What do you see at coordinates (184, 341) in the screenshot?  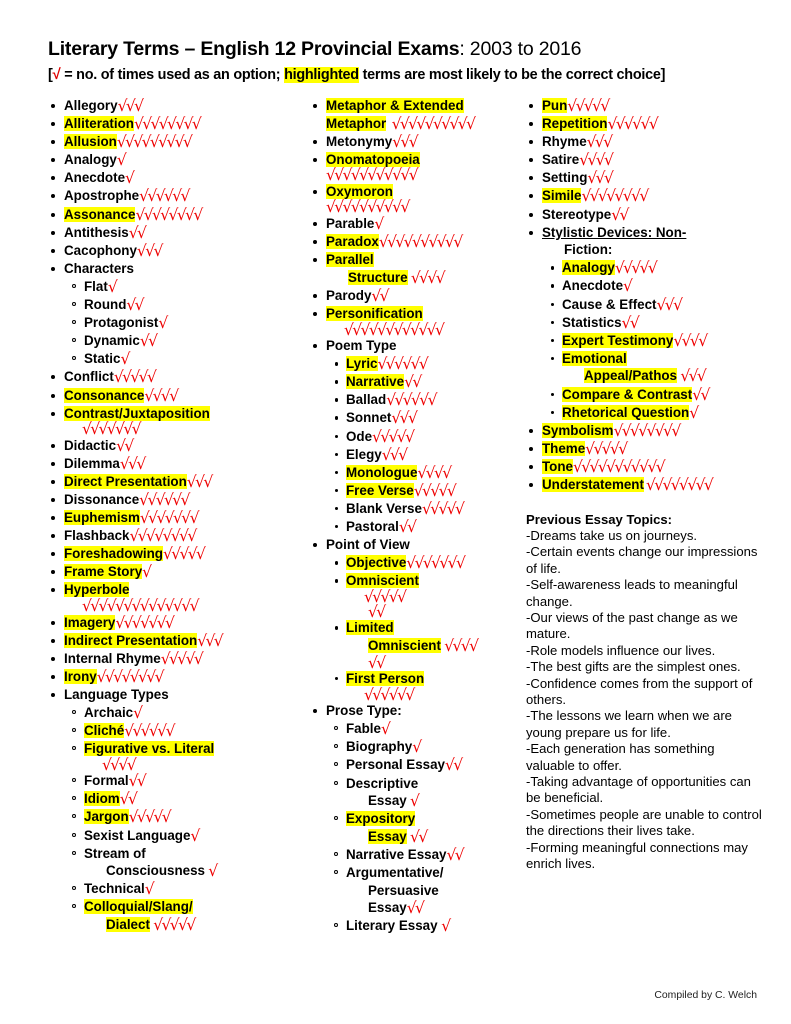 I see `term-item: Dynamic√√` at bounding box center [184, 341].